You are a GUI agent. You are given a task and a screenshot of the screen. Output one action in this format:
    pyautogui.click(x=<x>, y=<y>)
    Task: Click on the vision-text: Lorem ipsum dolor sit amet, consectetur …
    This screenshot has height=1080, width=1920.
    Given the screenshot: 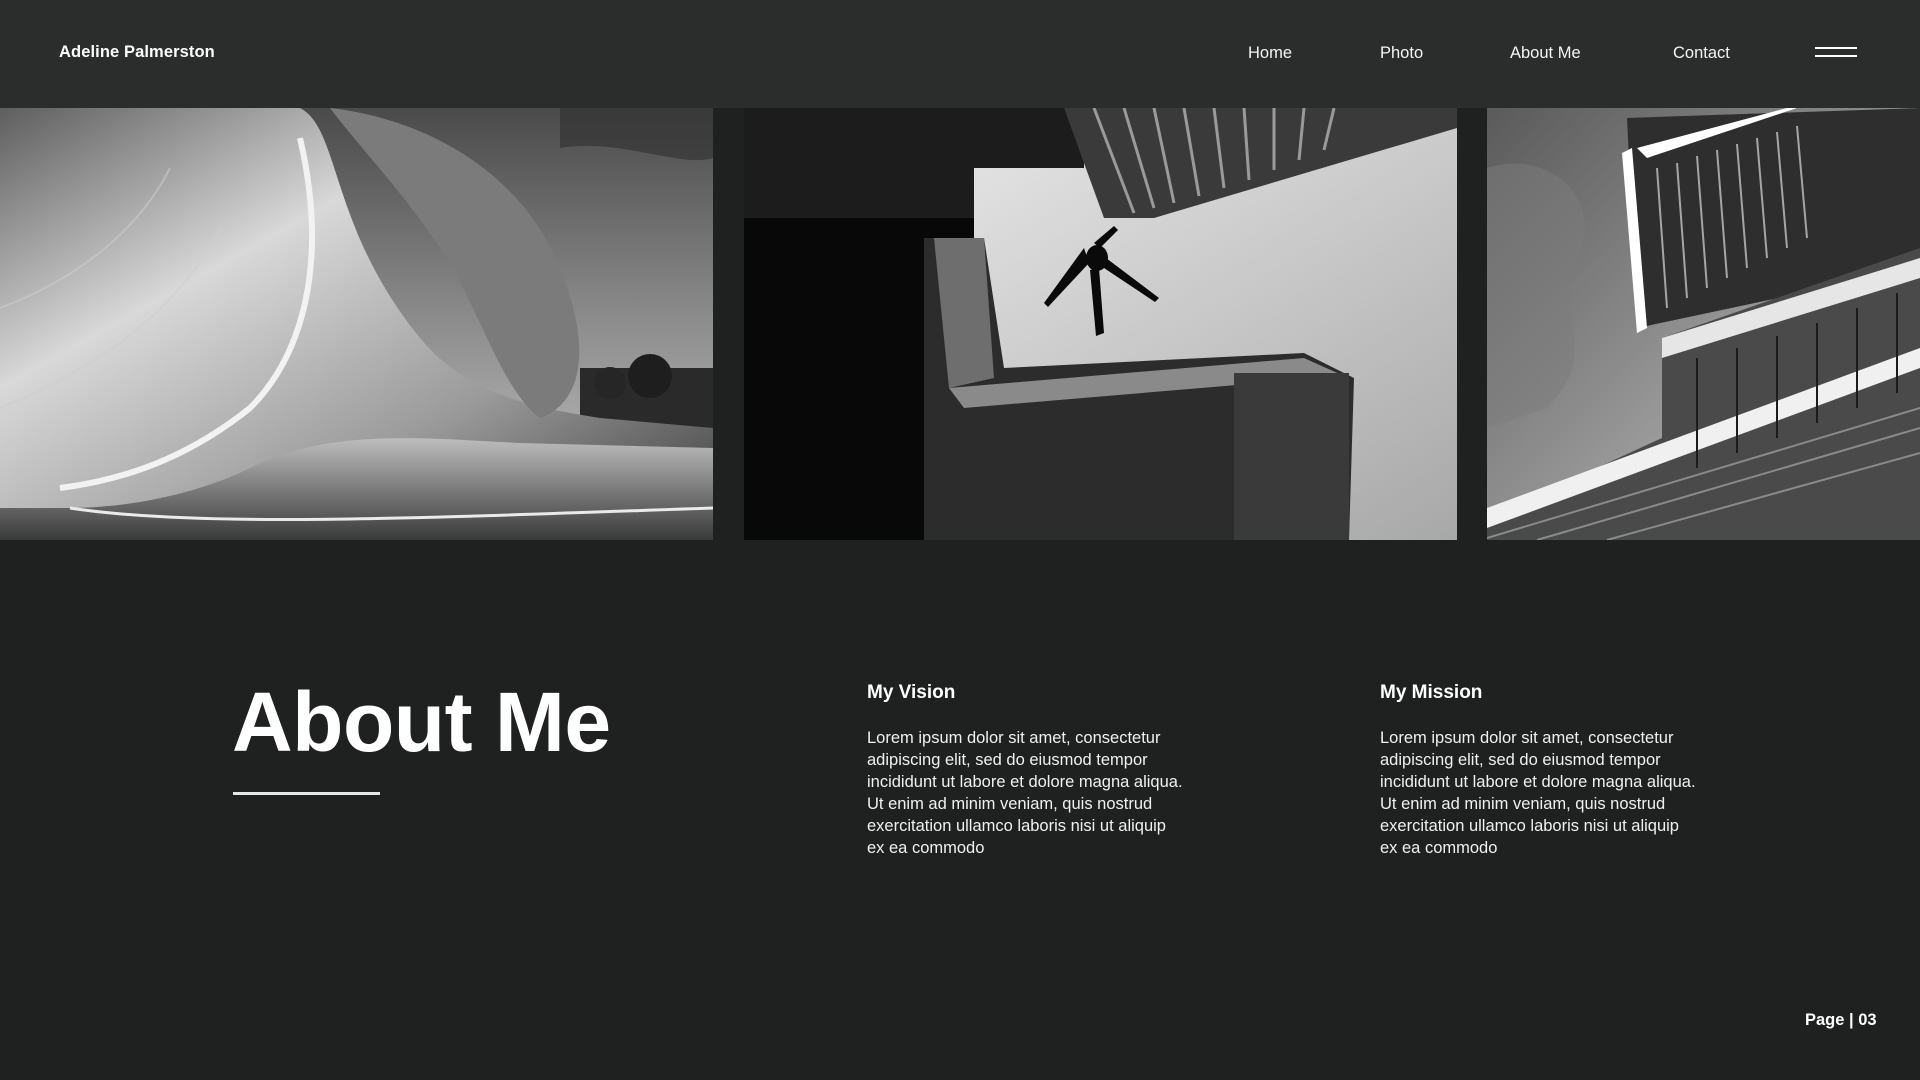 What is the action you would take?
    pyautogui.click(x=1025, y=793)
    